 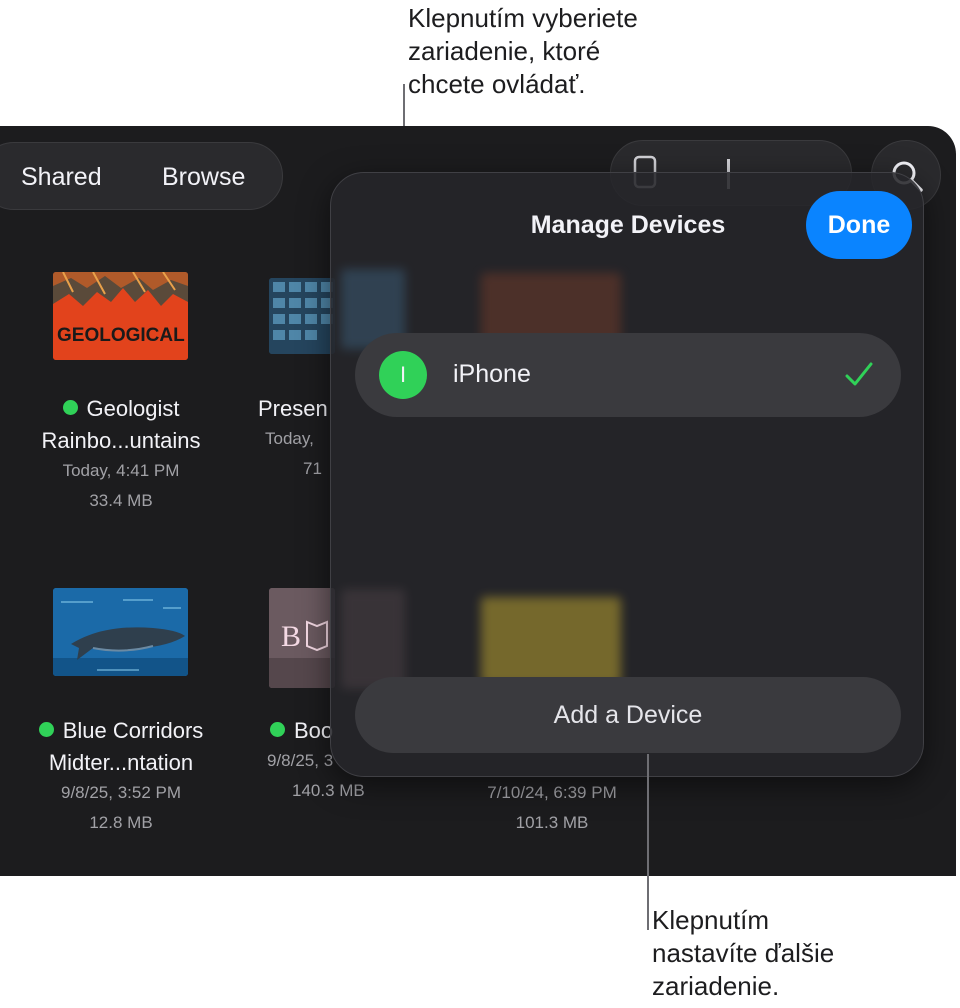 I want to click on file-size: 101.3 MB, so click(x=552, y=822).